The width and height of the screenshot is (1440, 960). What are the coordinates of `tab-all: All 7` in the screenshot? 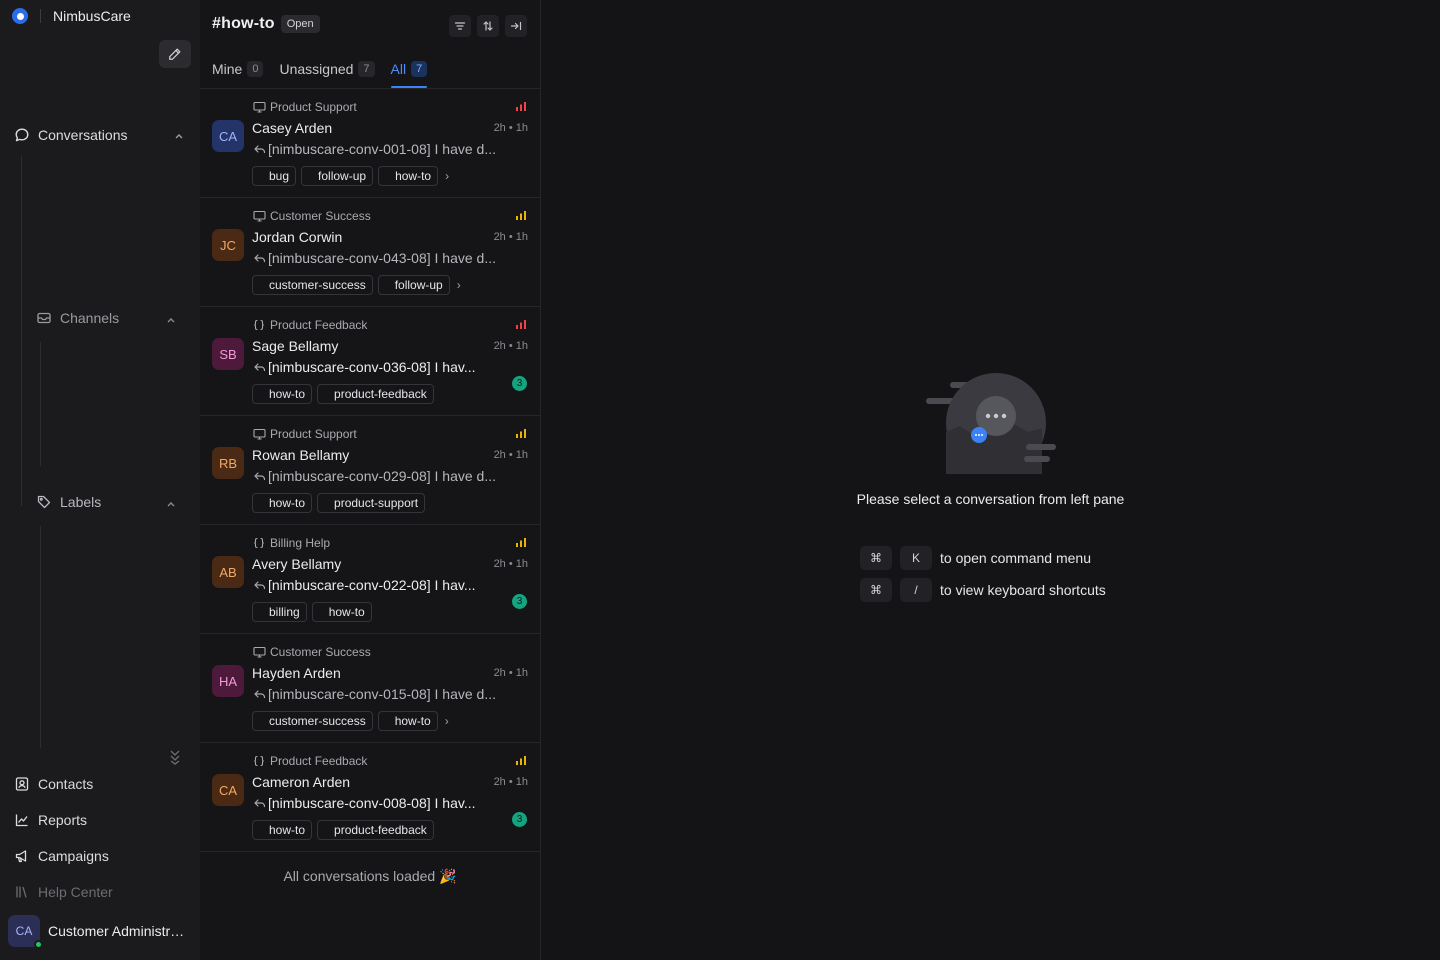 It's located at (409, 73).